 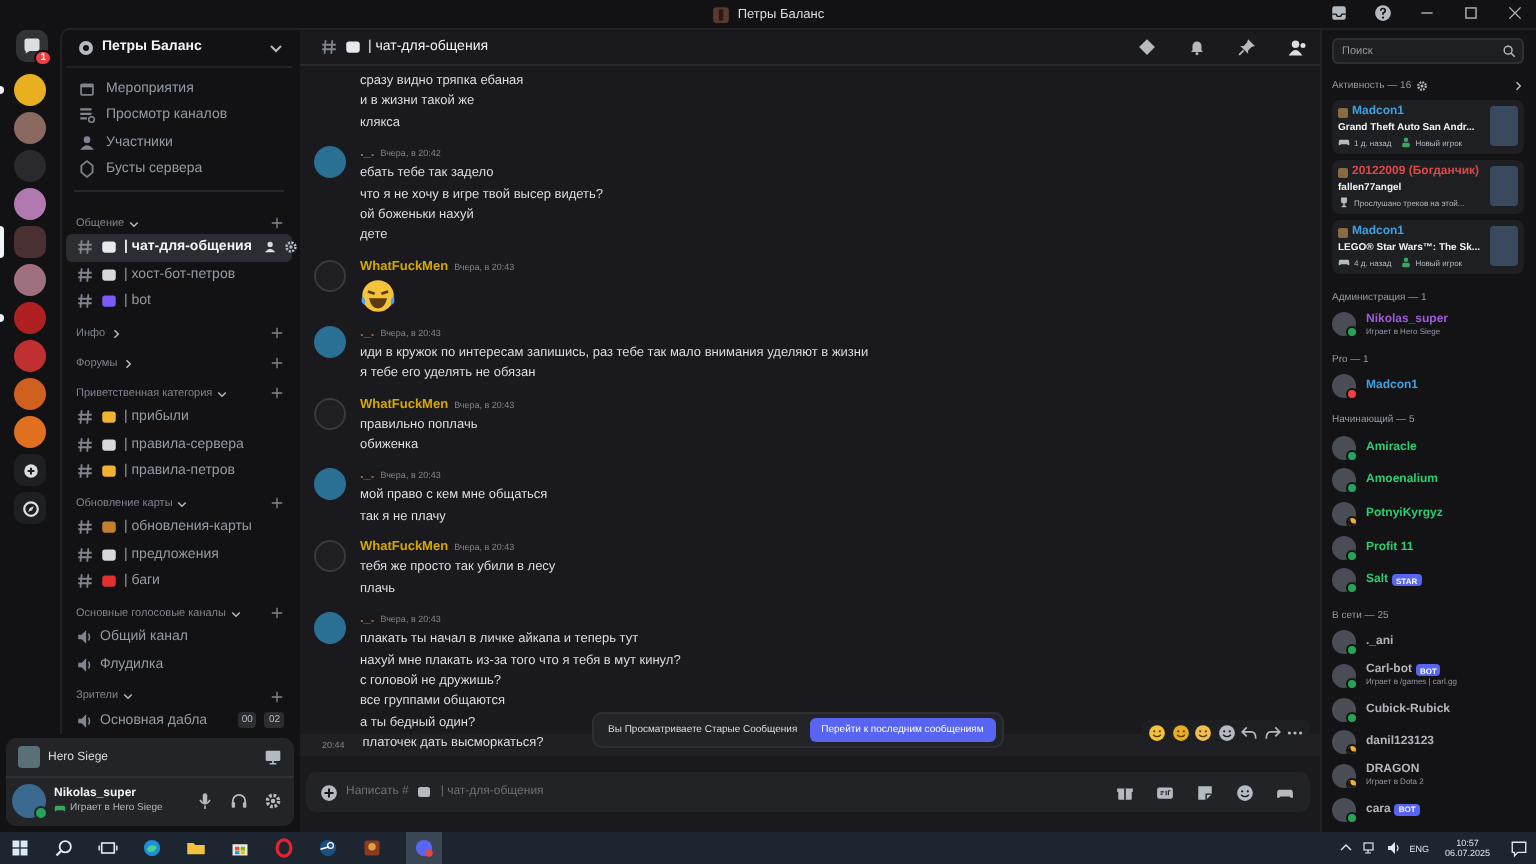 What do you see at coordinates (1125, 792) in the screenshot?
I see `gift-icon` at bounding box center [1125, 792].